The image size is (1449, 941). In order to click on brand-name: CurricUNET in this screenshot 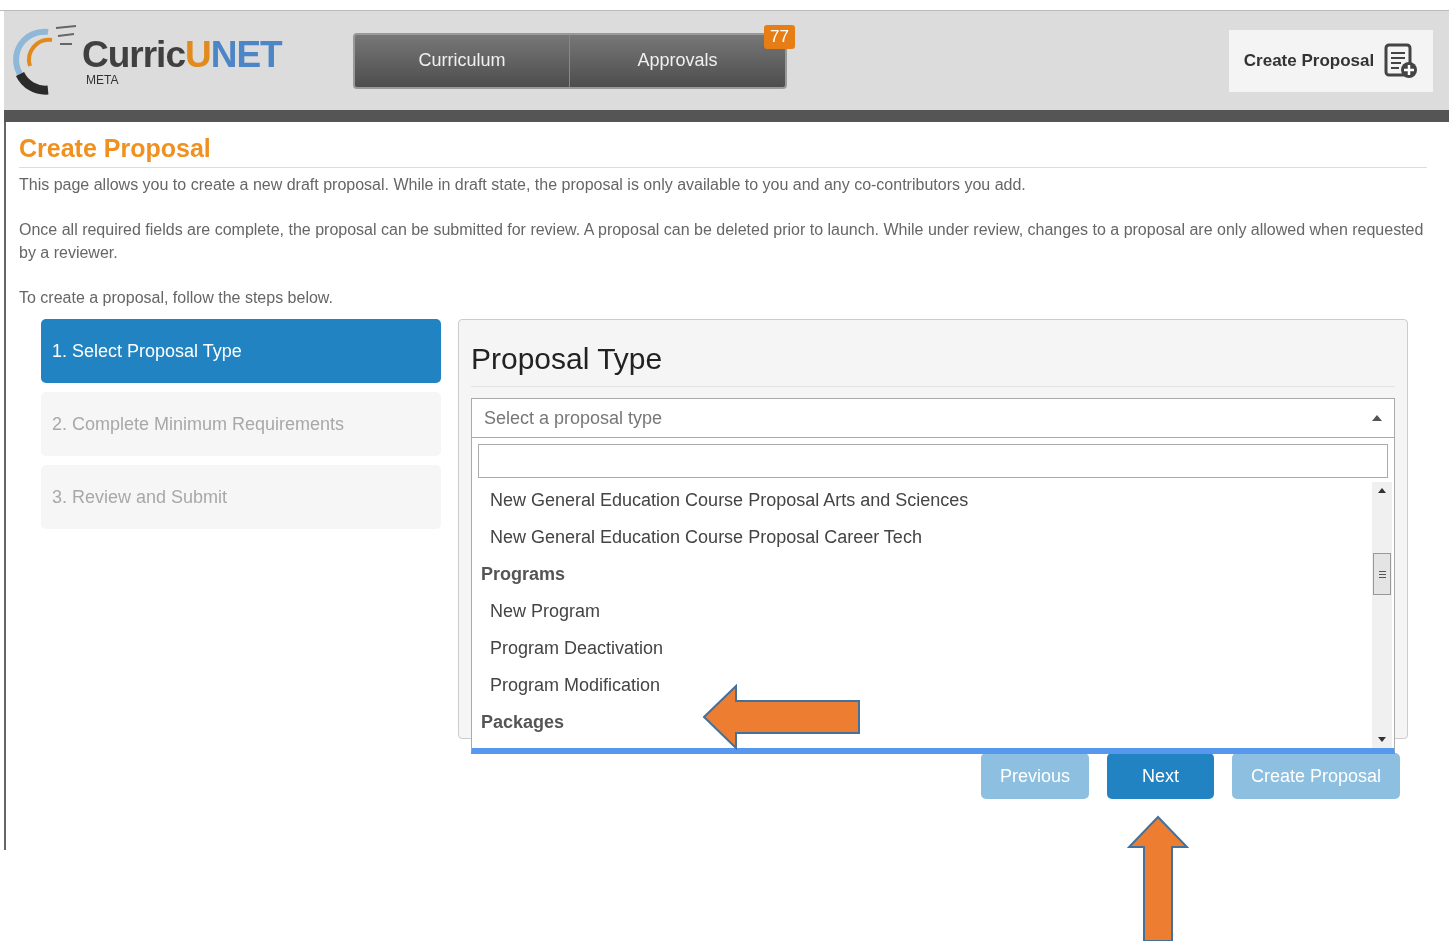, I will do `click(182, 54)`.